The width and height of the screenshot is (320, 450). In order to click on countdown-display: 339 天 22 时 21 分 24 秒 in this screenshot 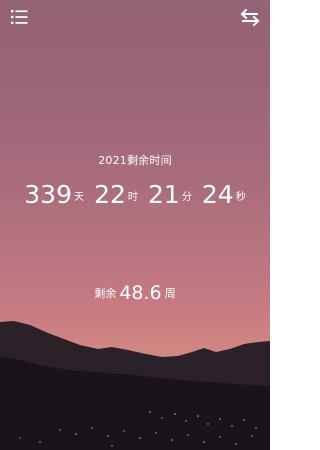, I will do `click(135, 195)`.